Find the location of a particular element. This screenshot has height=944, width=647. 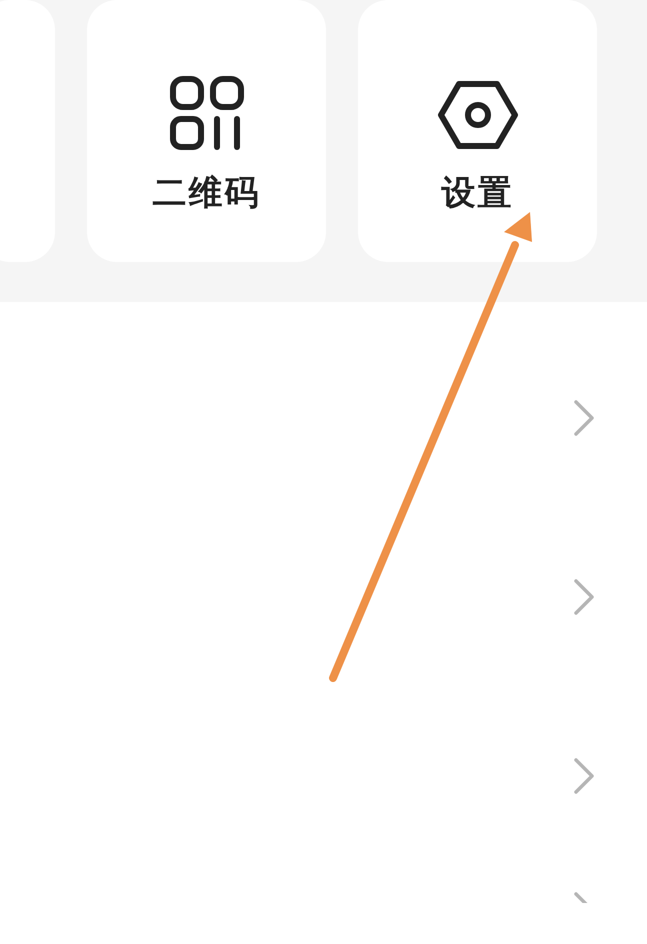

tile-button: 二维码 is located at coordinates (206, 131).